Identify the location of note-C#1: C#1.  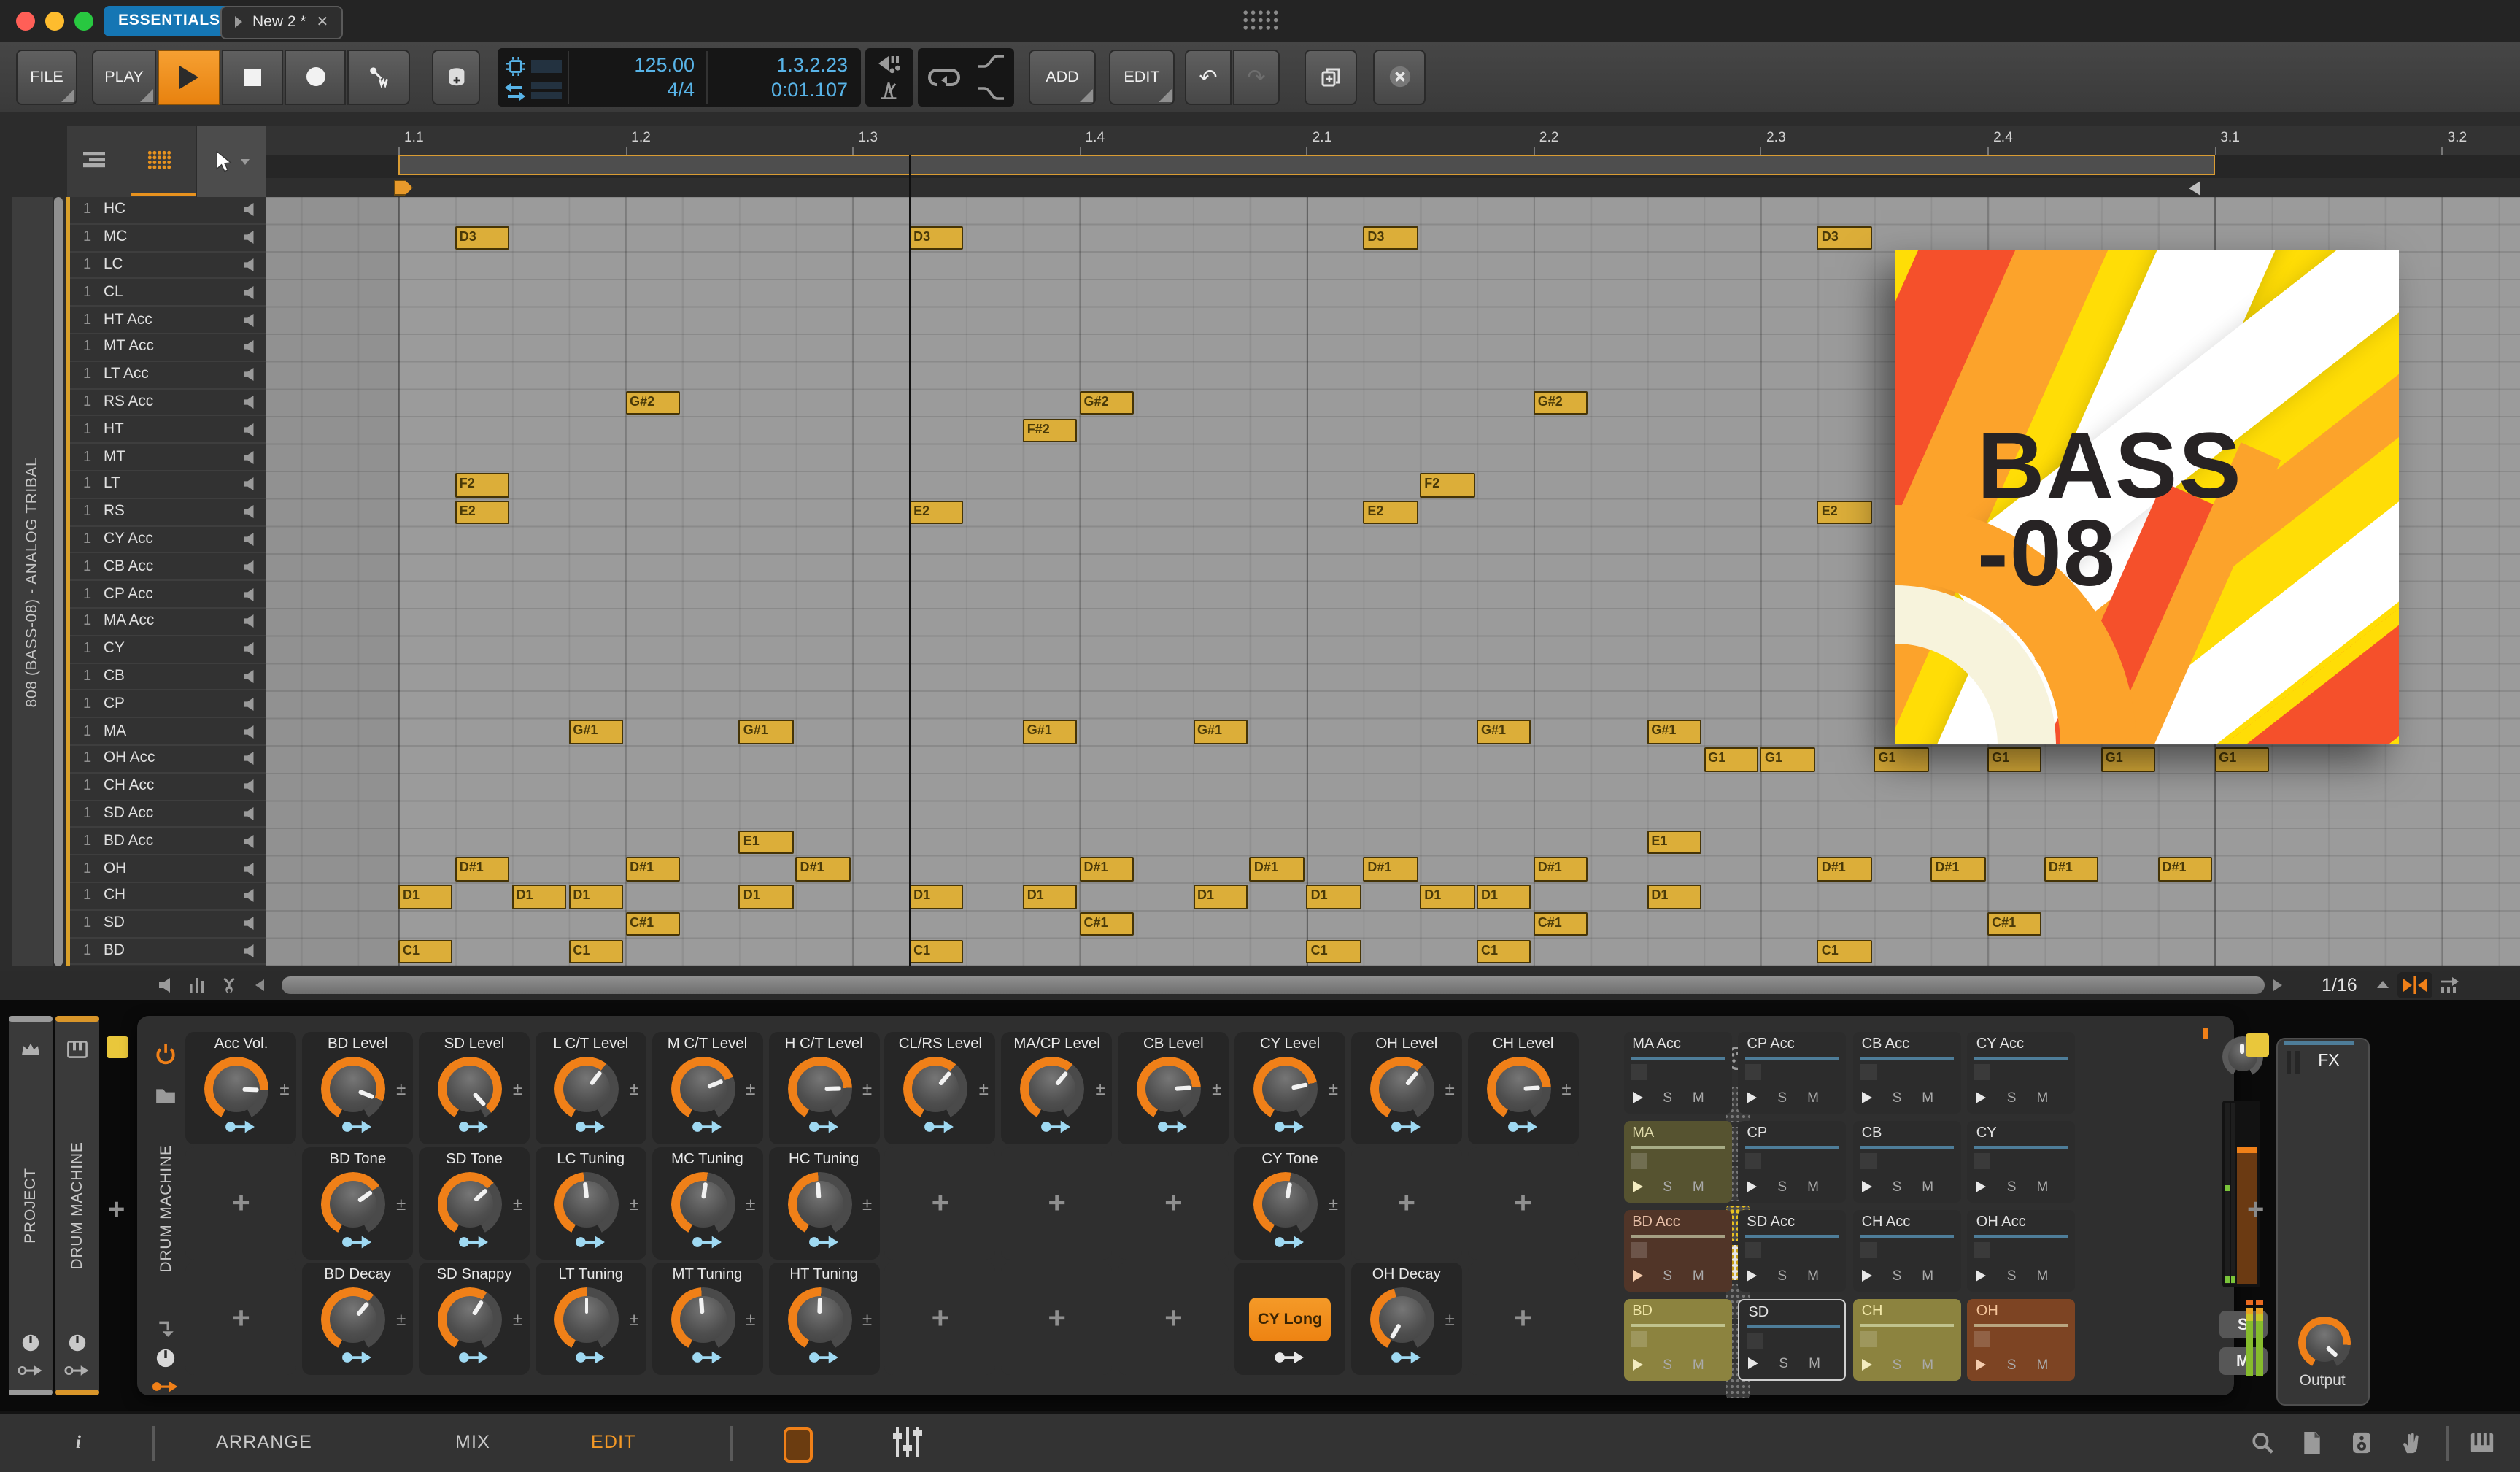
(1107, 924).